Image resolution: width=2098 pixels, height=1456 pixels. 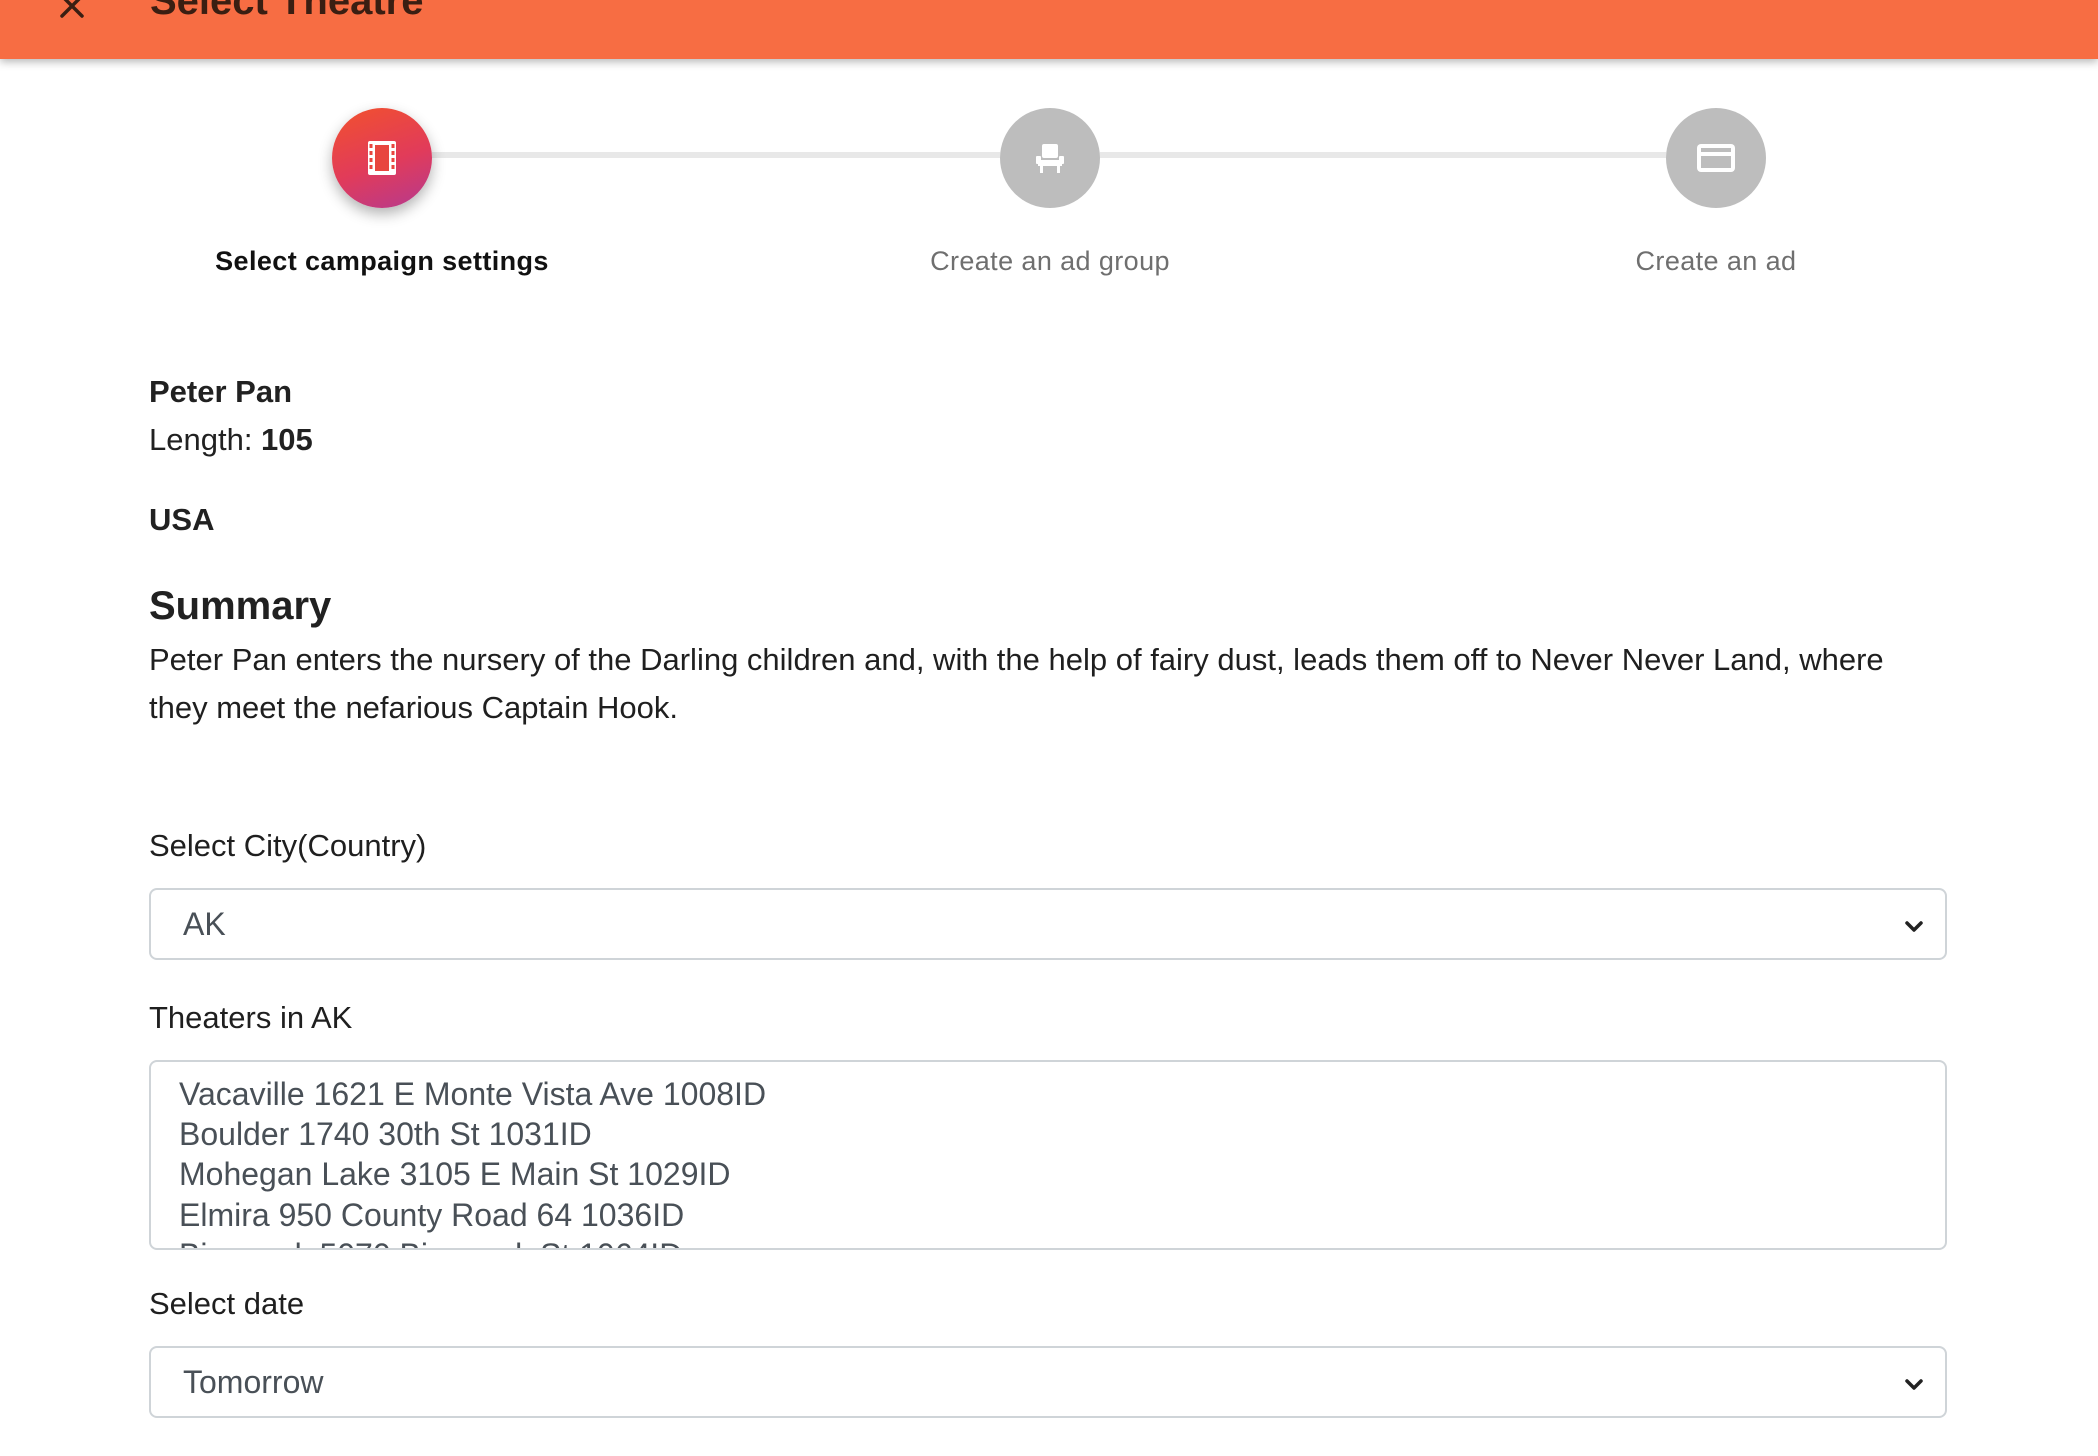 What do you see at coordinates (253, 1382) in the screenshot?
I see `date-select-value: Tomorrow` at bounding box center [253, 1382].